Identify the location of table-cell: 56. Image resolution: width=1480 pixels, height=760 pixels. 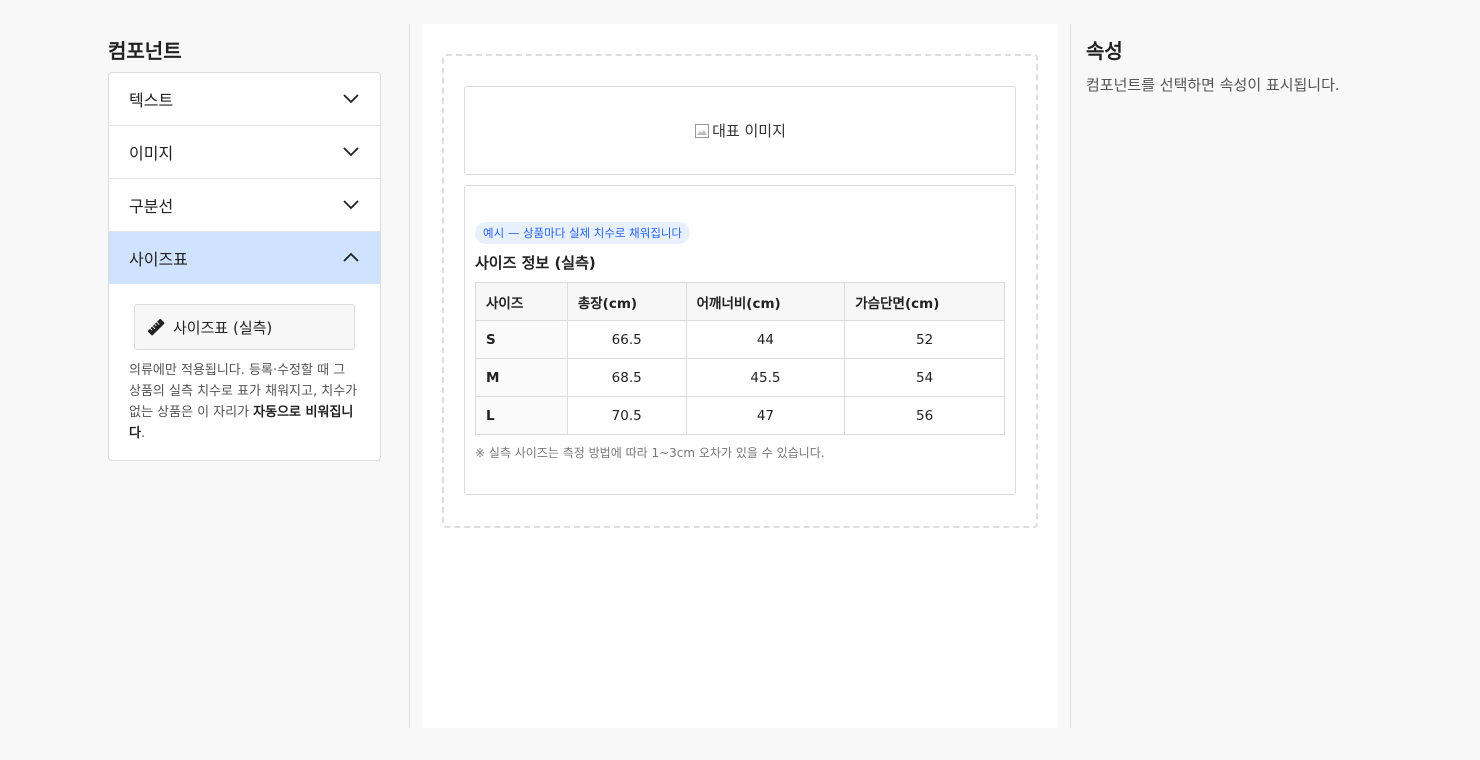
(924, 415).